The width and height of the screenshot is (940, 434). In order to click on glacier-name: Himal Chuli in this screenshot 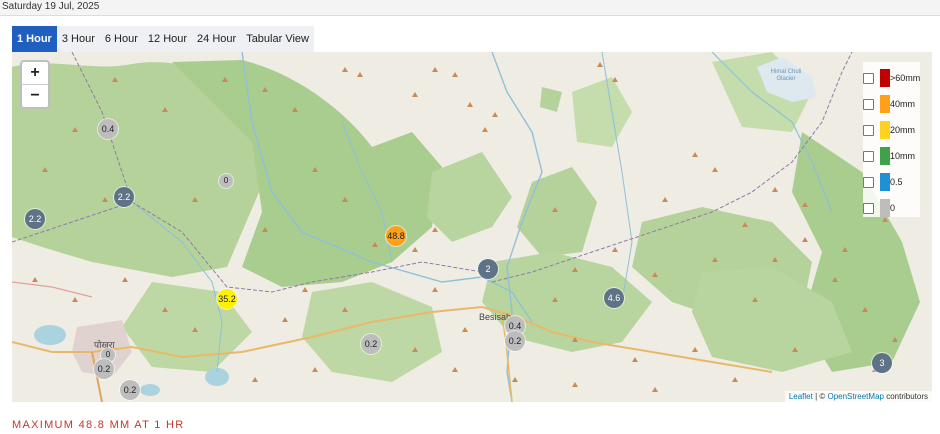, I will do `click(786, 72)`.